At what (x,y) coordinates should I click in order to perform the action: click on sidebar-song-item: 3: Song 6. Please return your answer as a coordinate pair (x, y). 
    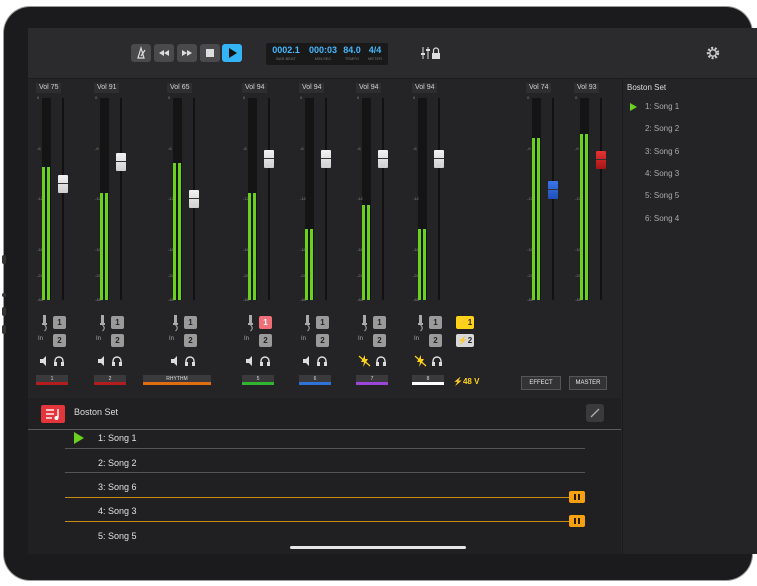
    Looking at the image, I should click on (662, 151).